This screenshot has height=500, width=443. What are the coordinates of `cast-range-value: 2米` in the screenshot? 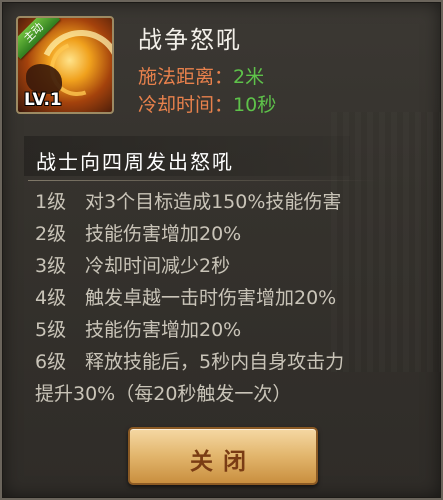 It's located at (249, 77).